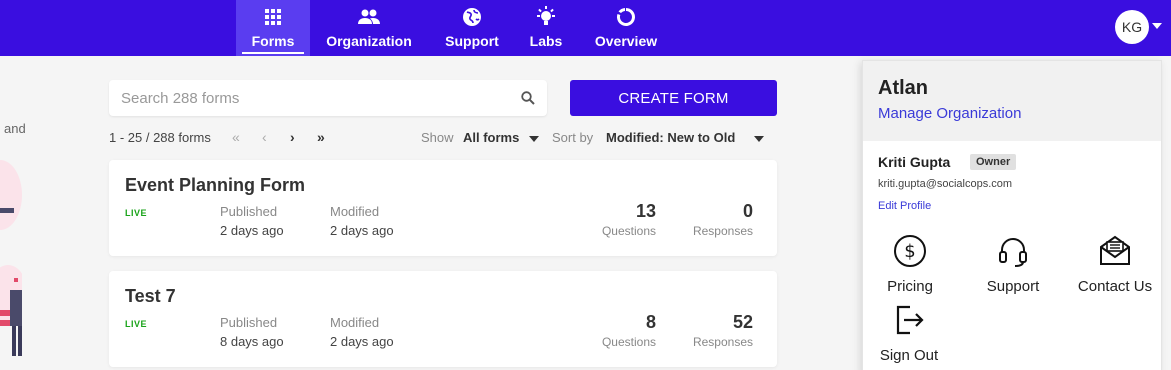 This screenshot has width=1171, height=370. I want to click on sort-dropdown: Modified: New to Old, so click(670, 137).